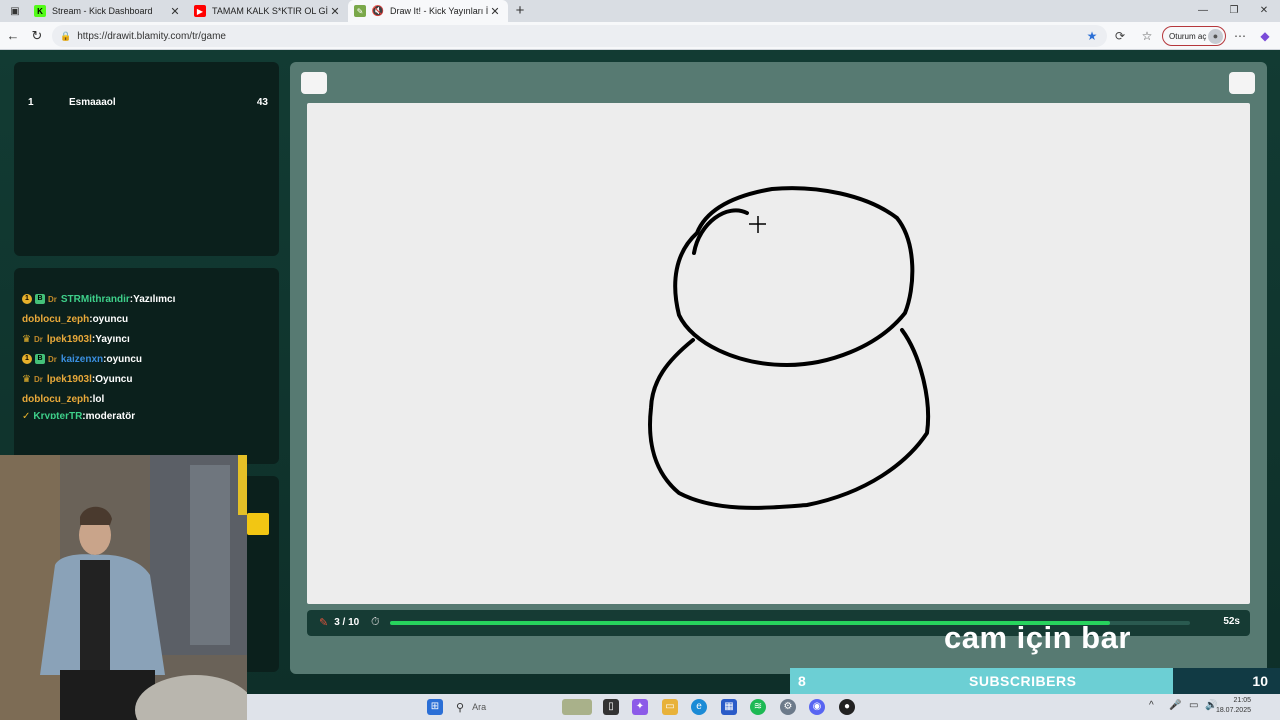 This screenshot has height=720, width=1280. I want to click on youtube-icon: ▶, so click(200, 11).